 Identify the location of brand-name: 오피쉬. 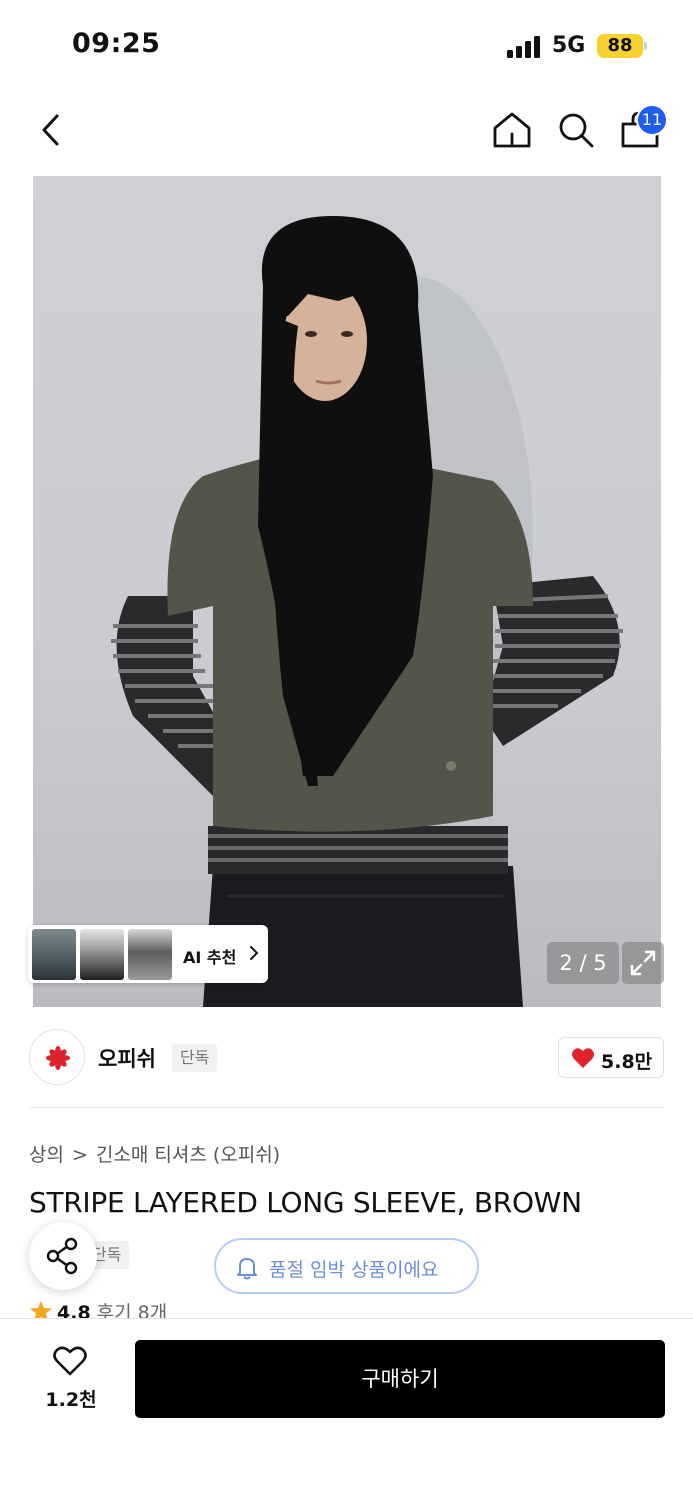
(127, 1058).